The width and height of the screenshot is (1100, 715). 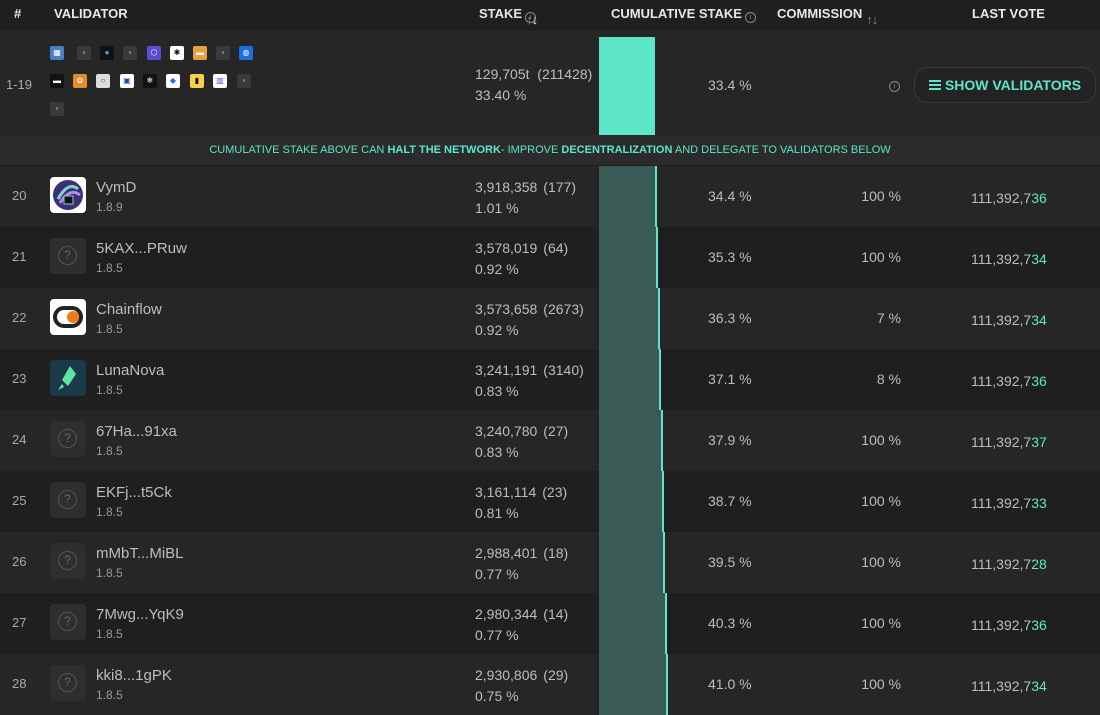 What do you see at coordinates (18, 13) in the screenshot?
I see `header-rank: #` at bounding box center [18, 13].